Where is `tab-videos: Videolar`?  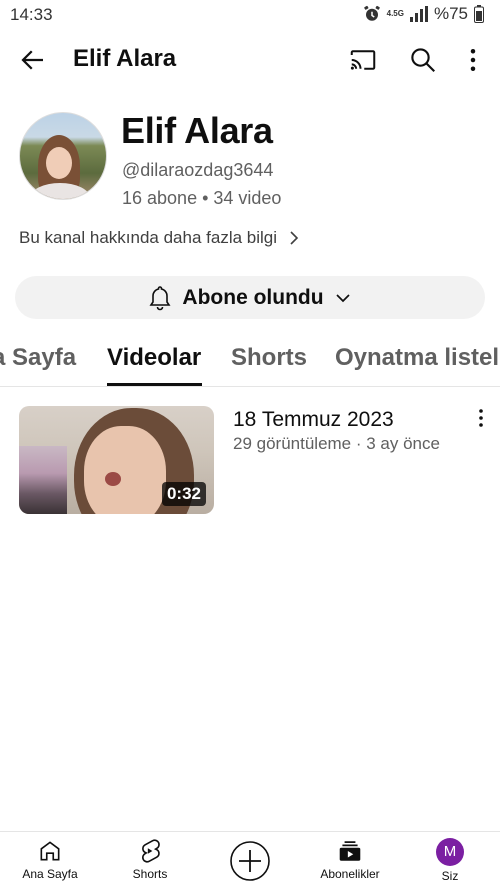
tab-videos: Videolar is located at coordinates (154, 358).